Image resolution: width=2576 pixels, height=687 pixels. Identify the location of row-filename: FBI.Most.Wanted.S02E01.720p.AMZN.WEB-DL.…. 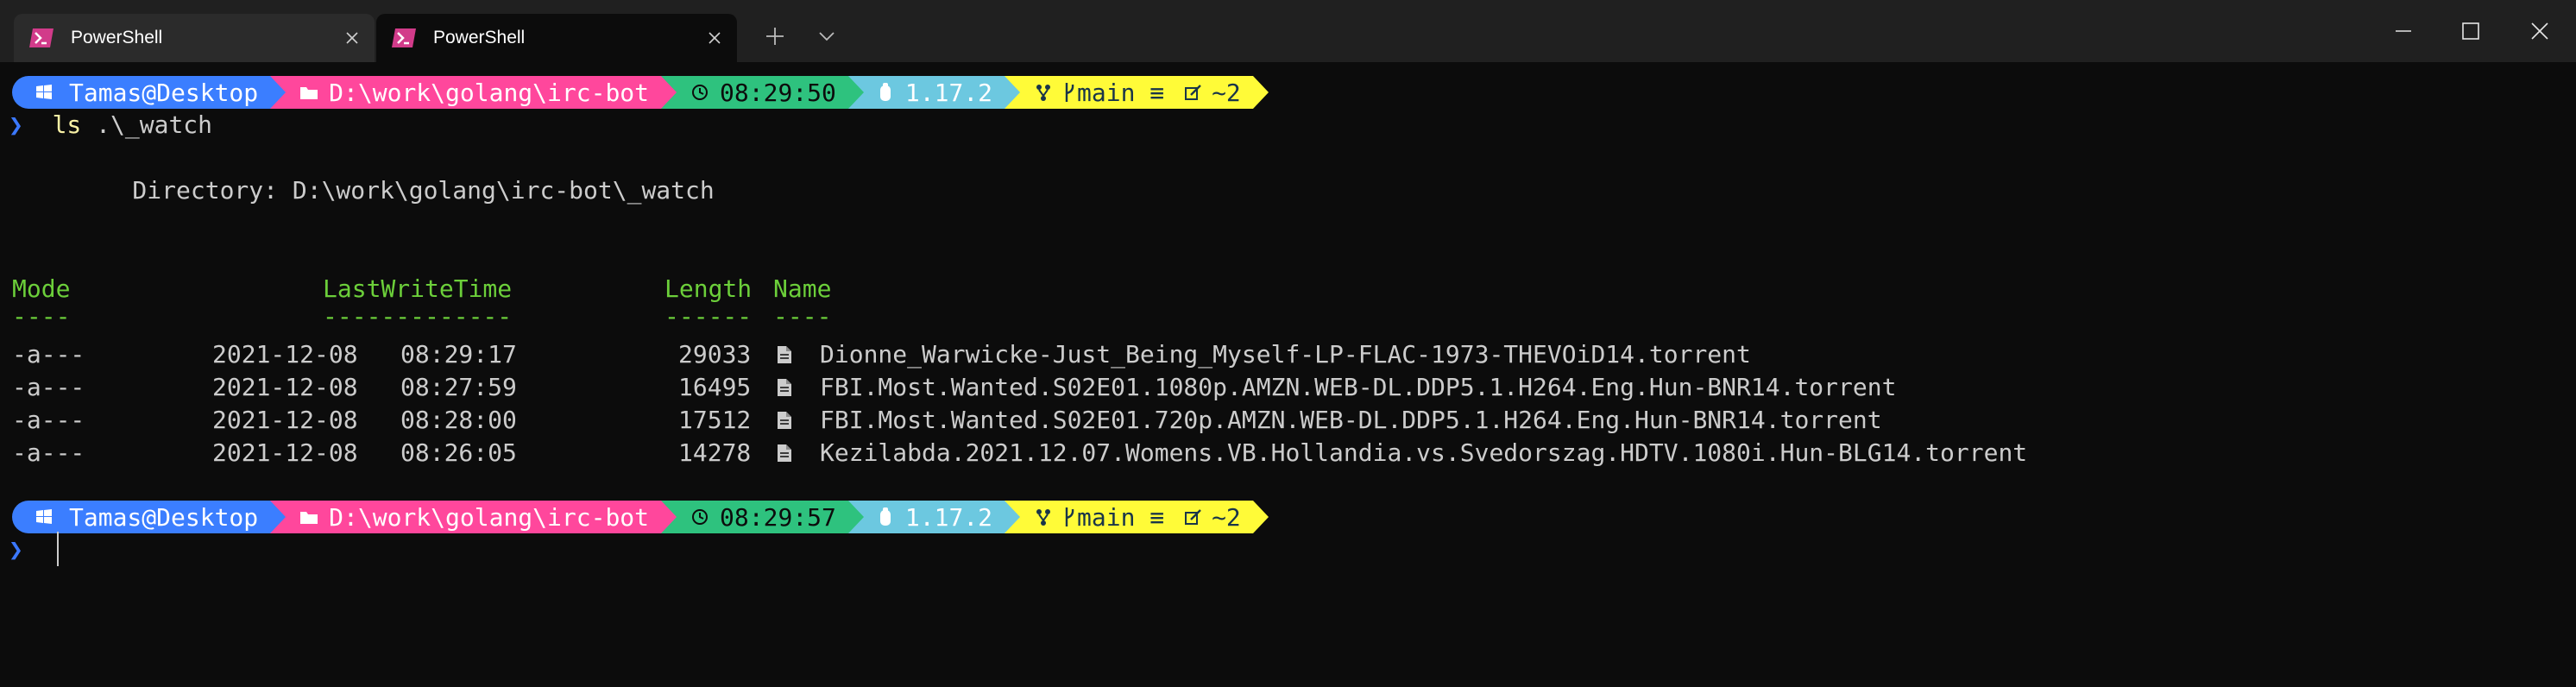
(1351, 420).